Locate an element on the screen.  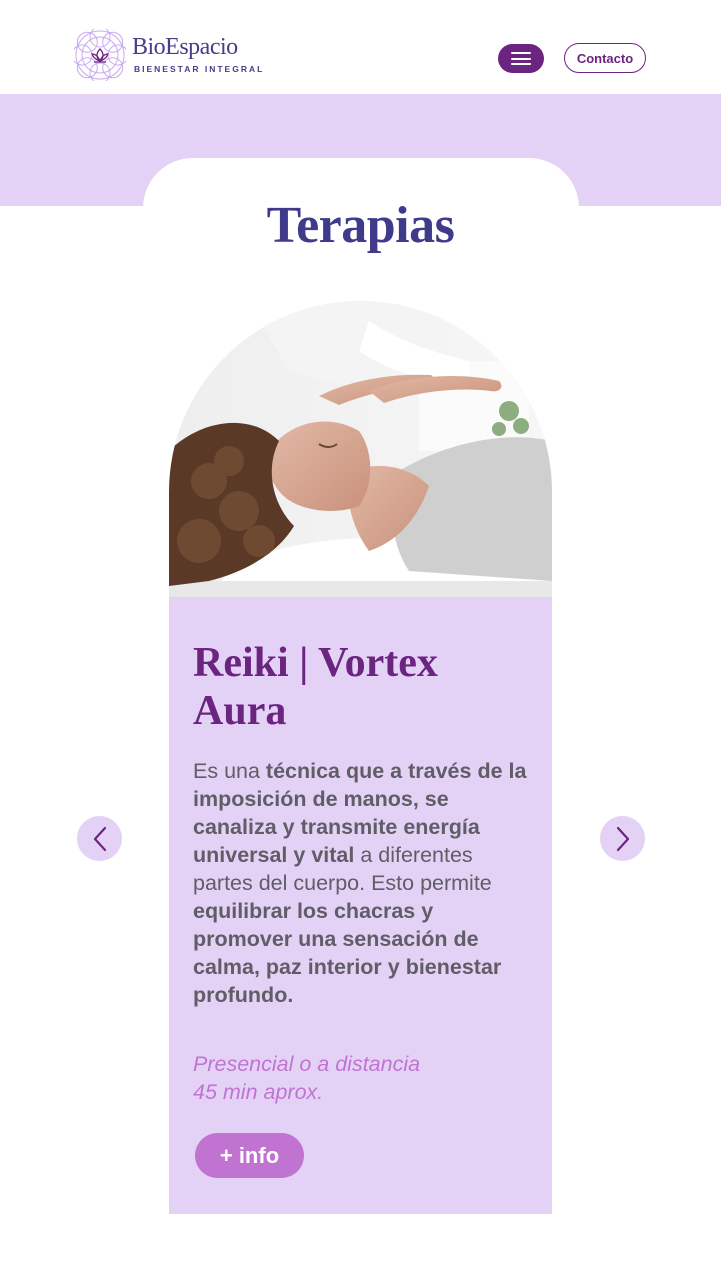
menu-button is located at coordinates (521, 58).